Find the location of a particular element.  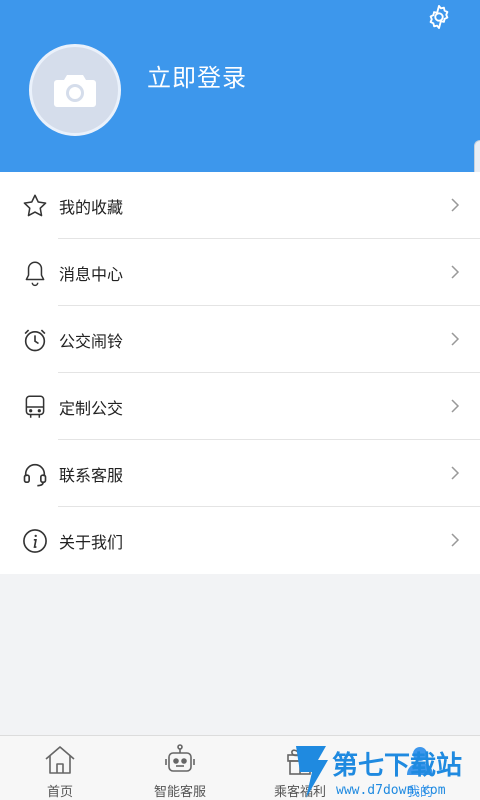

star-icon is located at coordinates (35, 206).